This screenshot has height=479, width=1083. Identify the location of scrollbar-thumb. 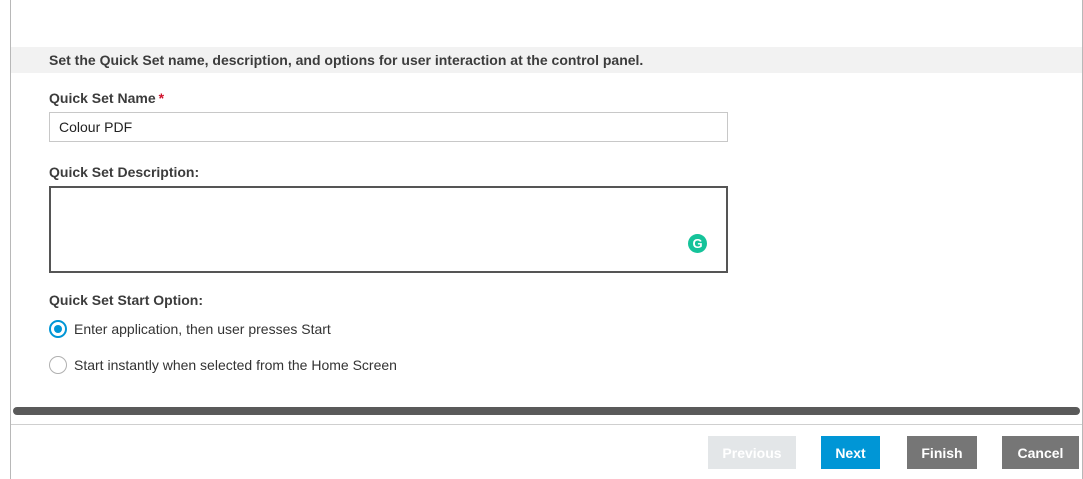
(546, 411).